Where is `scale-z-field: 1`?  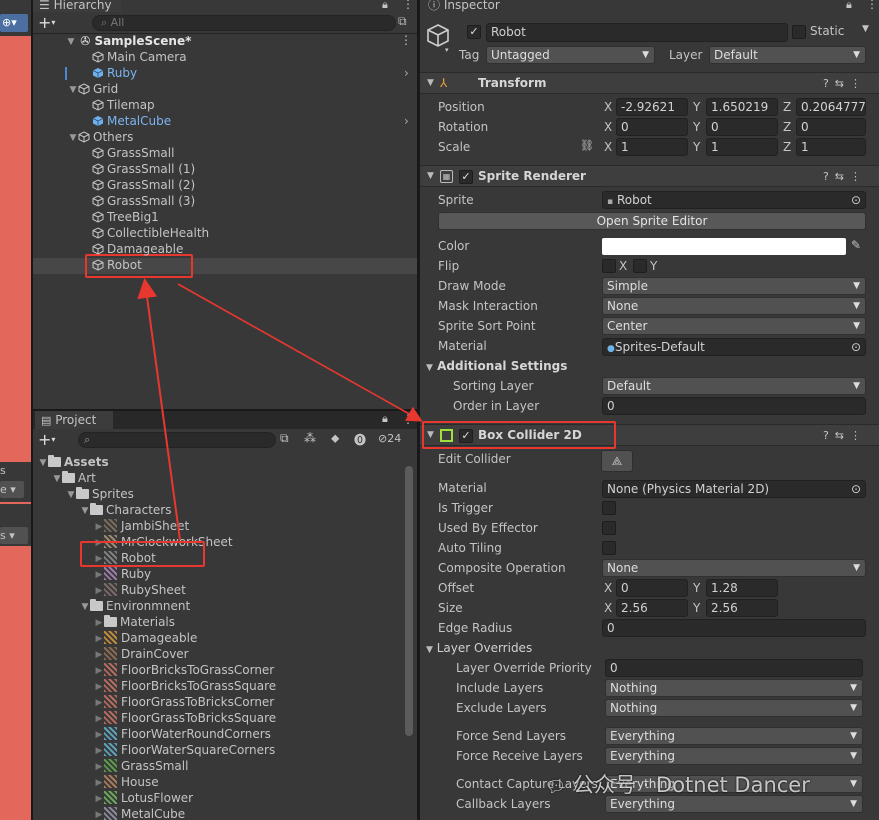
scale-z-field: 1 is located at coordinates (831, 147).